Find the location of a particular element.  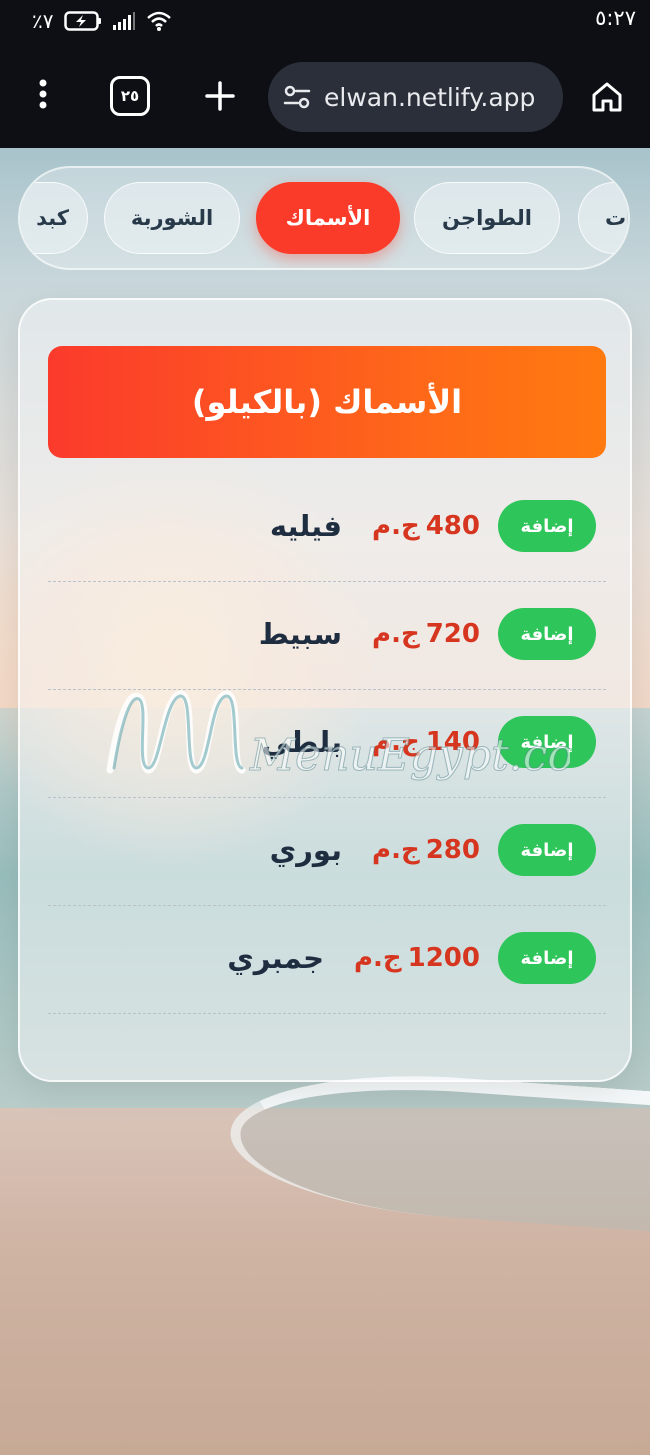

item-name: سبيط is located at coordinates (300, 634).